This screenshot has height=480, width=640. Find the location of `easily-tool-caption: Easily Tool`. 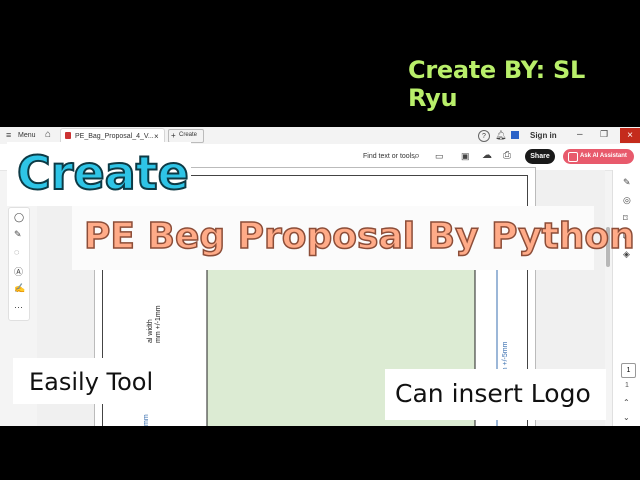

easily-tool-caption: Easily Tool is located at coordinates (91, 382).